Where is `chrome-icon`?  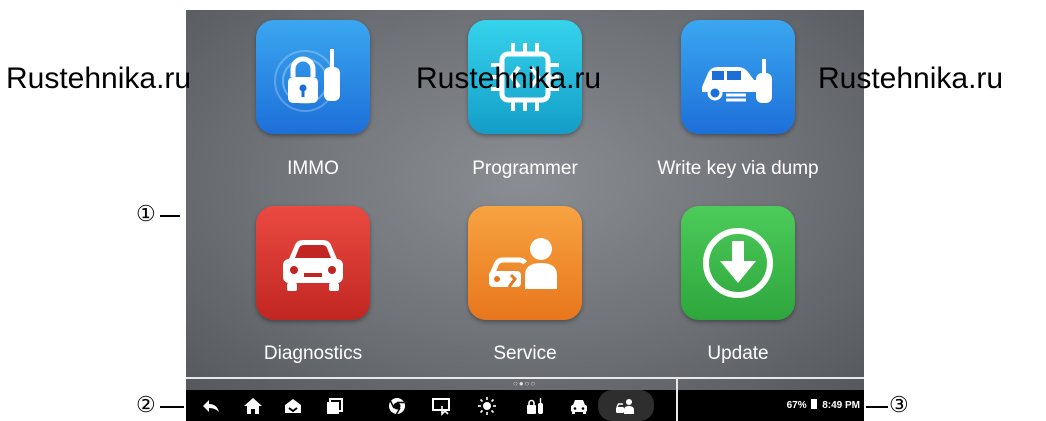 chrome-icon is located at coordinates (397, 406).